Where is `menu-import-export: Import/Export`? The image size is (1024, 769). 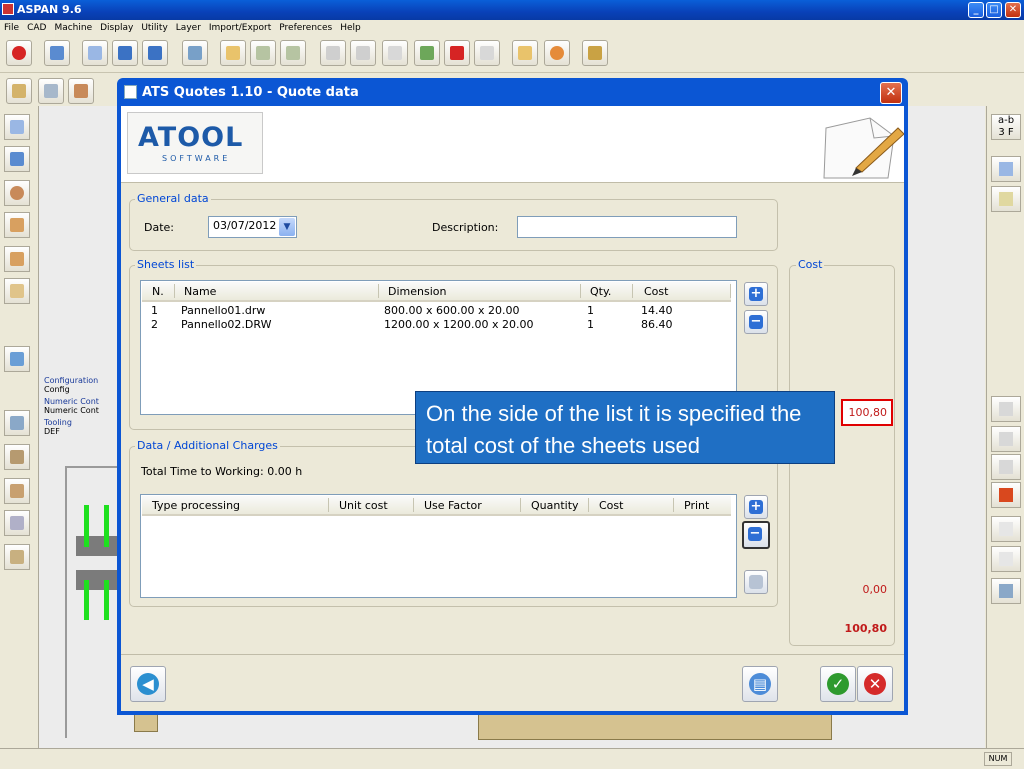 menu-import-export: Import/Export is located at coordinates (240, 28).